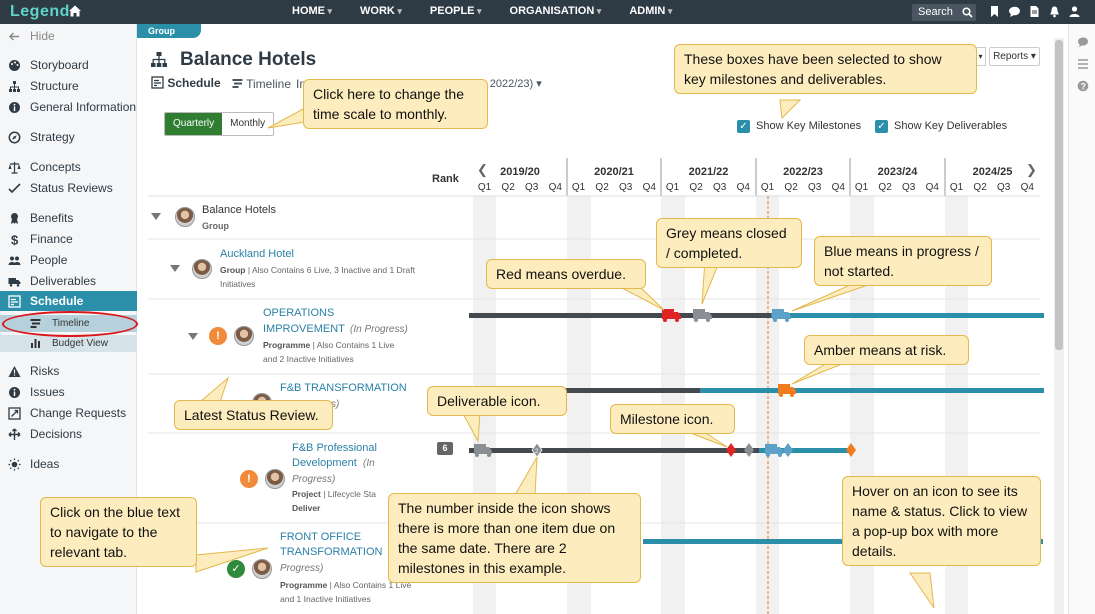 Image resolution: width=1095 pixels, height=614 pixels. Describe the element at coordinates (68, 464) in the screenshot. I see `sidebar-item-ideas: Ideas` at that location.